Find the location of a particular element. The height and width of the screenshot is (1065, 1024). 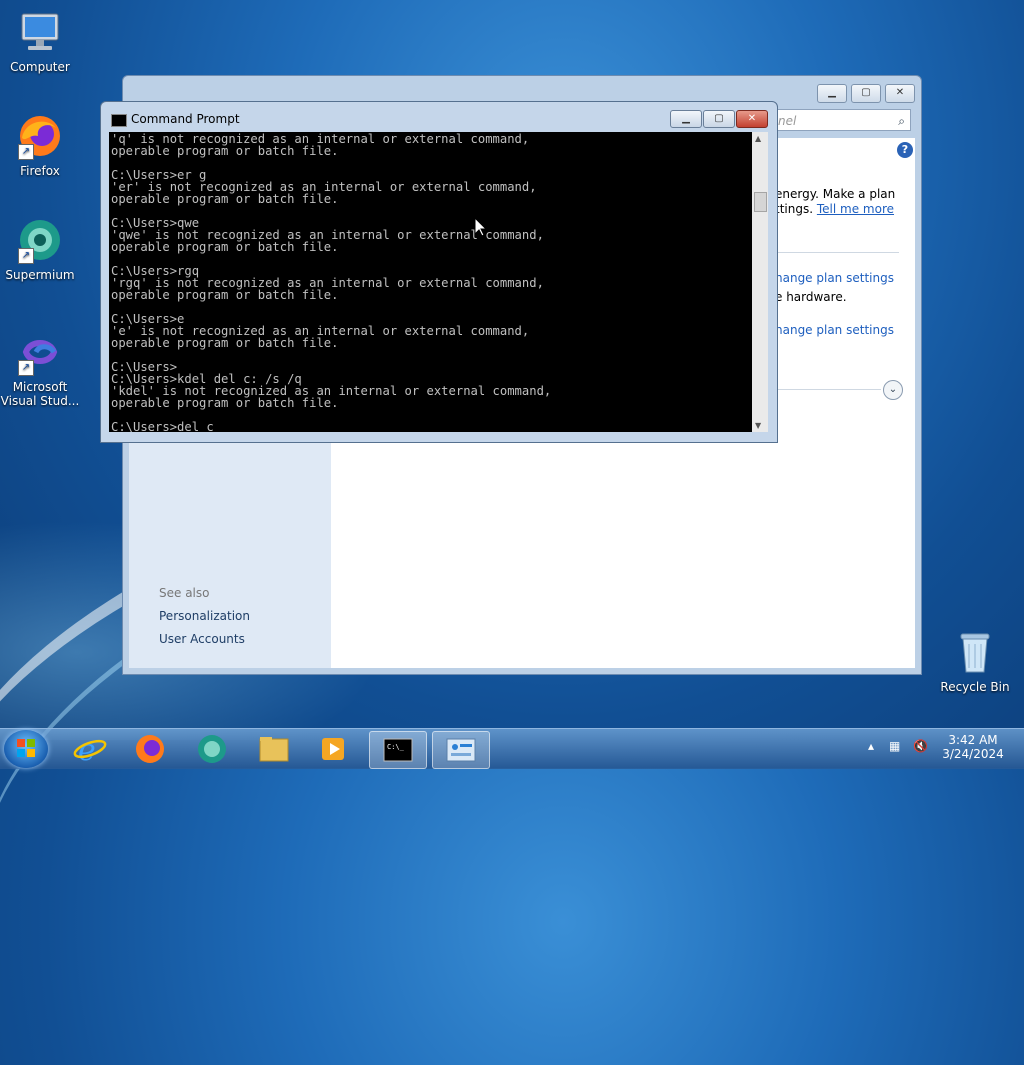

command-prompt-icon: C:\_ is located at coordinates (398, 750).